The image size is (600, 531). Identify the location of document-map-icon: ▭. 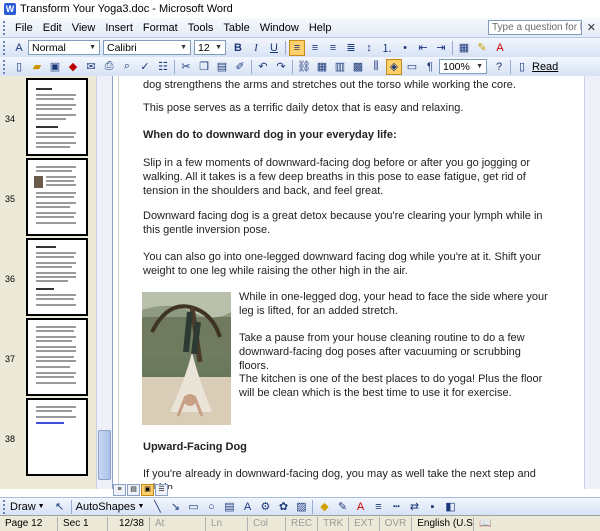
(412, 67).